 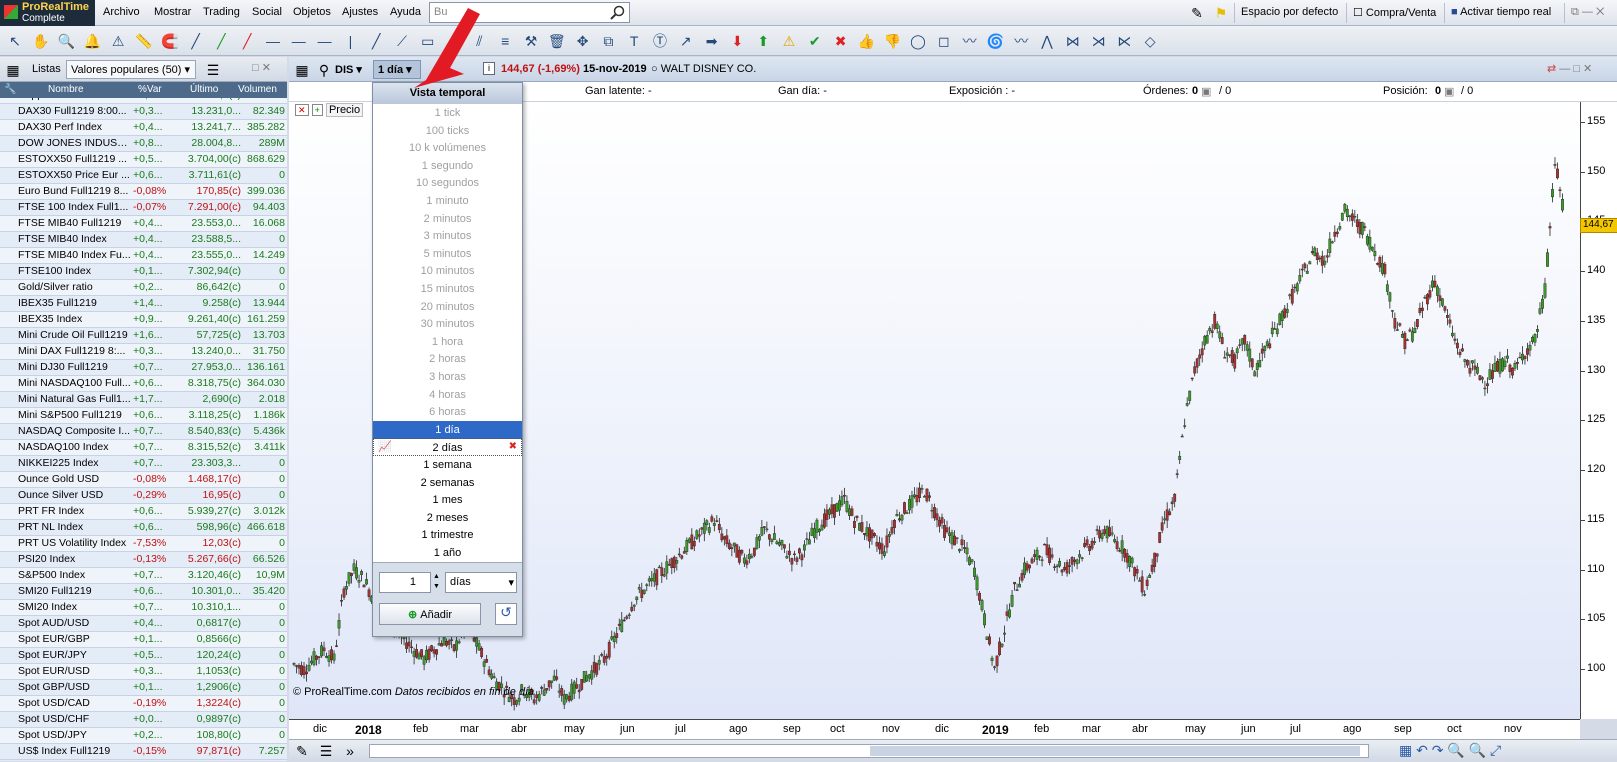 What do you see at coordinates (1569, 68) in the screenshot?
I see `window-controls-chart: ⇄ — □ ✕` at bounding box center [1569, 68].